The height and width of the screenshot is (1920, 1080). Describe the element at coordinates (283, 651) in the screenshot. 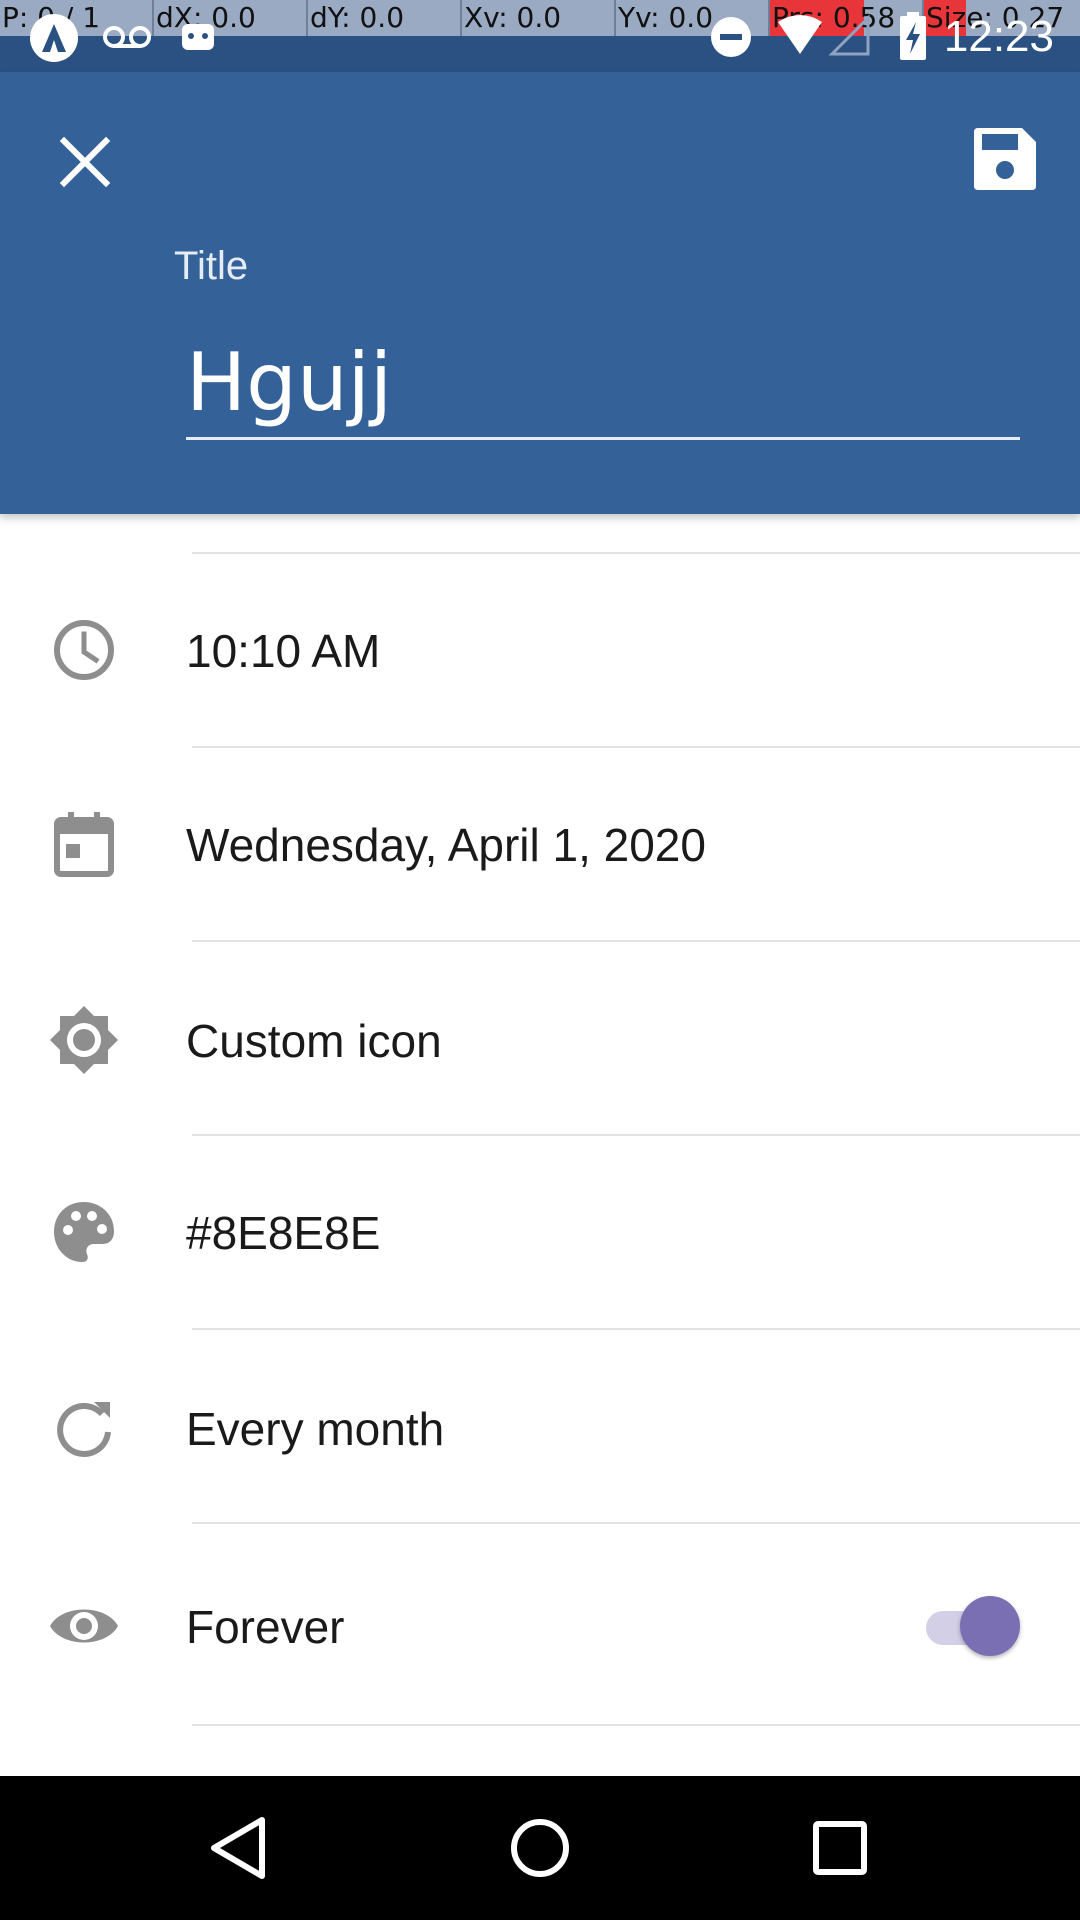

I see `time-label: 10:10 AM` at that location.